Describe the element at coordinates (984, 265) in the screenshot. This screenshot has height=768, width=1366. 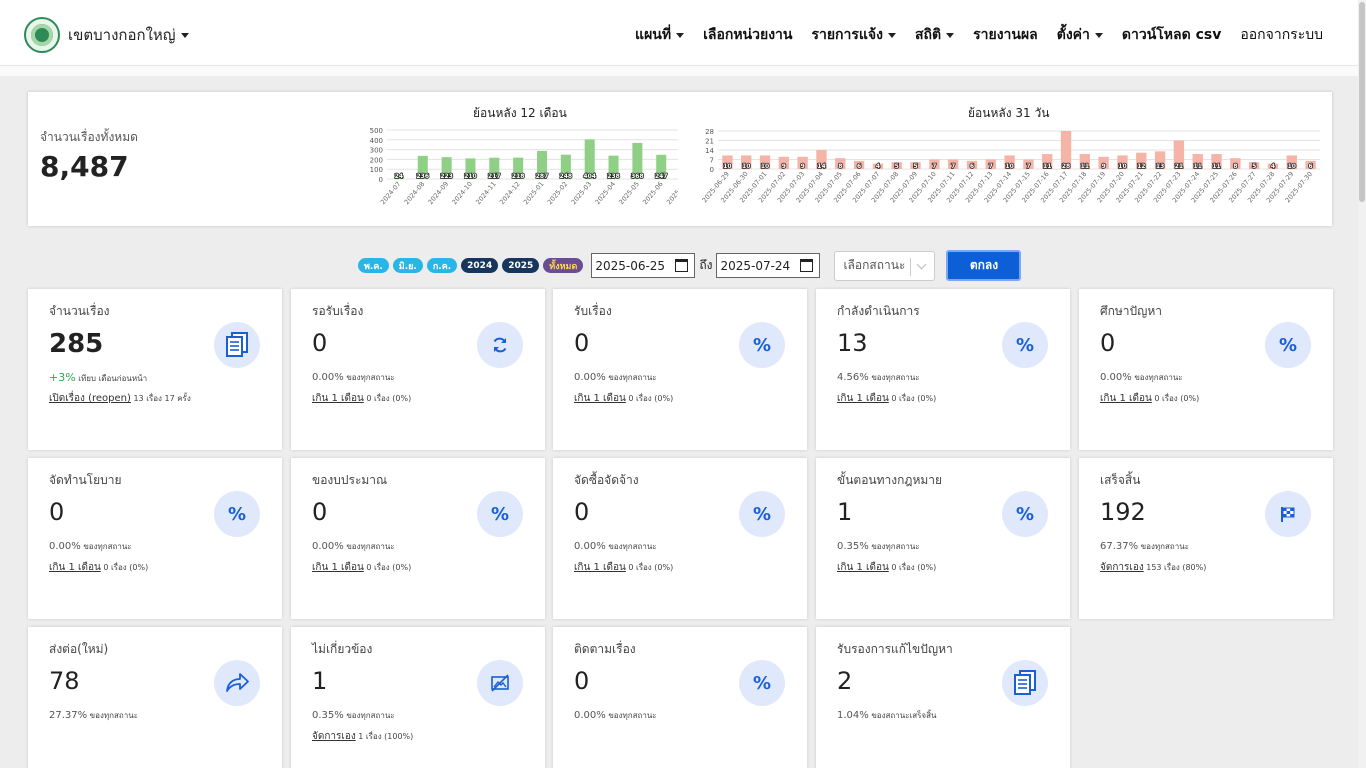
I see `submit-button: ตกลง` at that location.